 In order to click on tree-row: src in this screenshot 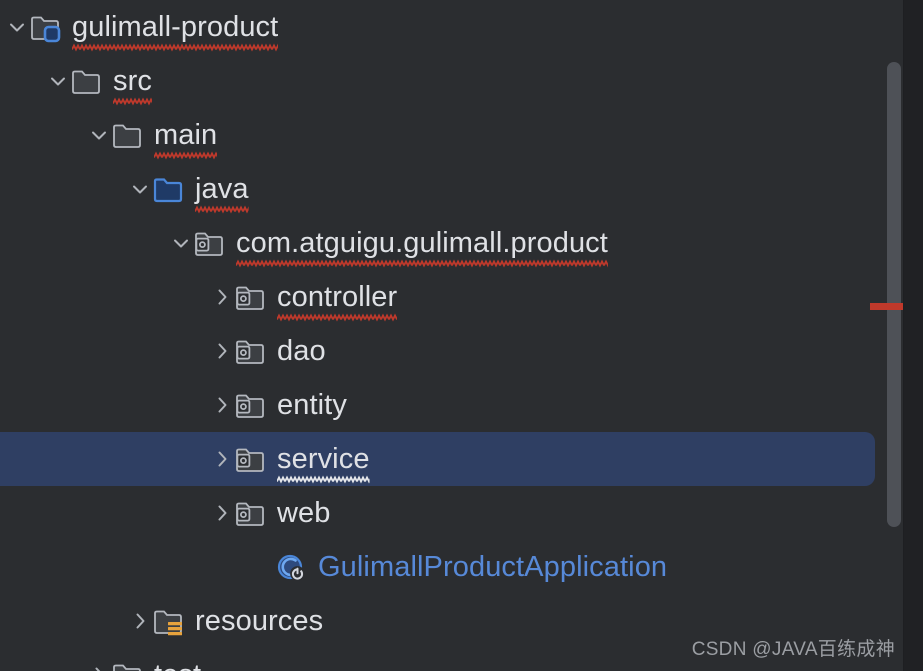, I will do `click(451, 81)`.